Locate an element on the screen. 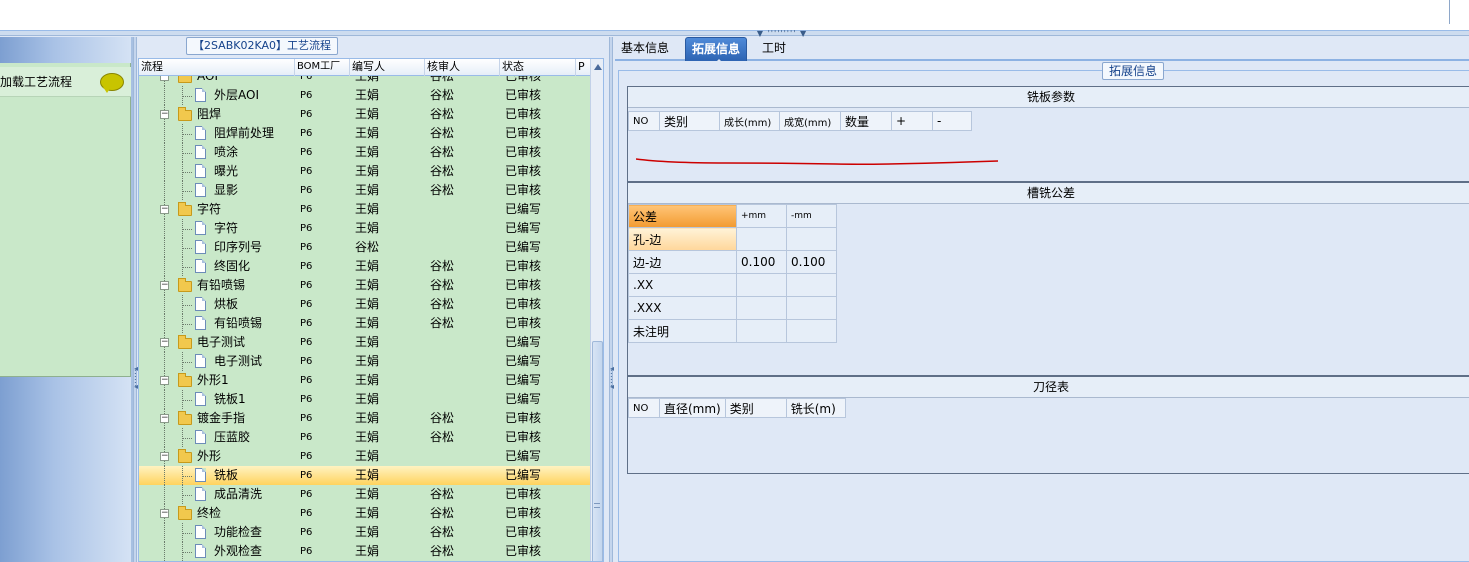 This screenshot has width=1469, height=562. mill-col-plus: + is located at coordinates (912, 121).